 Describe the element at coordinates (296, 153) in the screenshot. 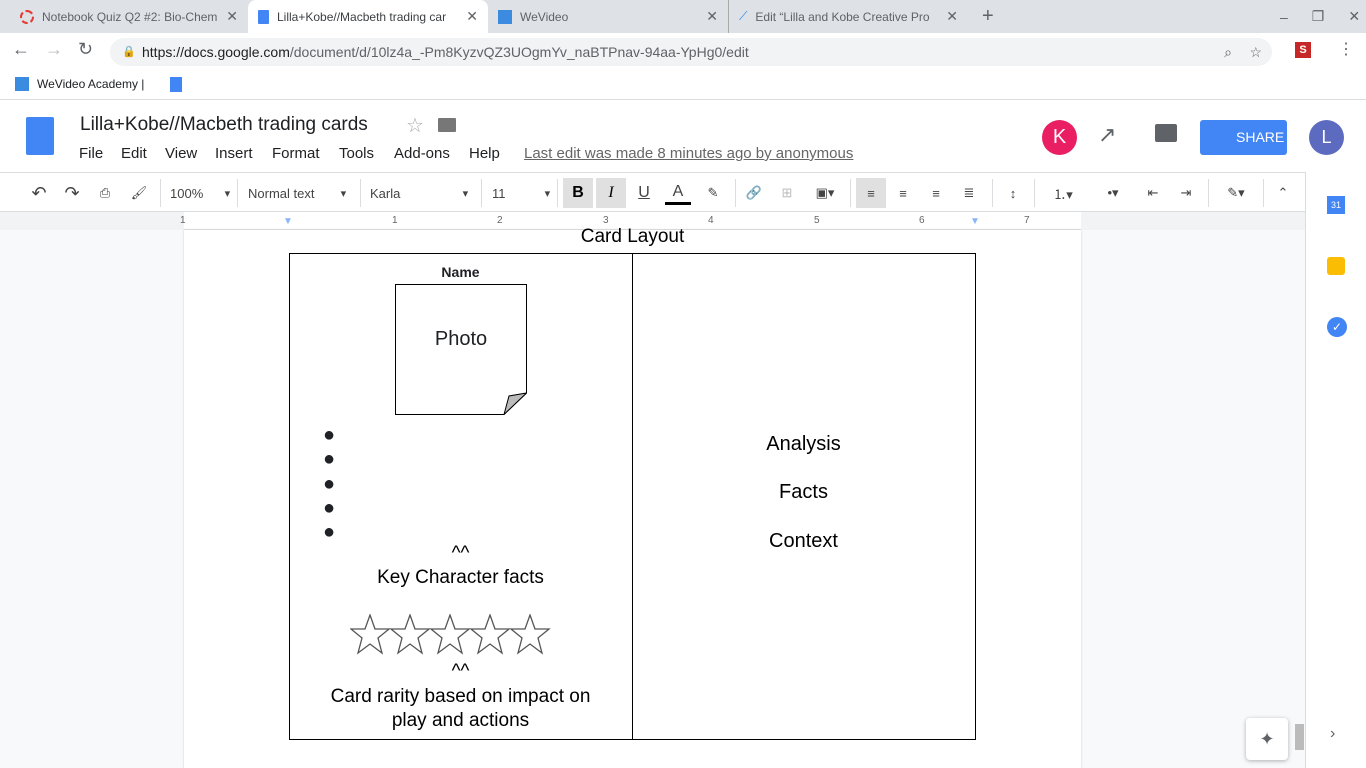

I see `menu-format: Format` at that location.